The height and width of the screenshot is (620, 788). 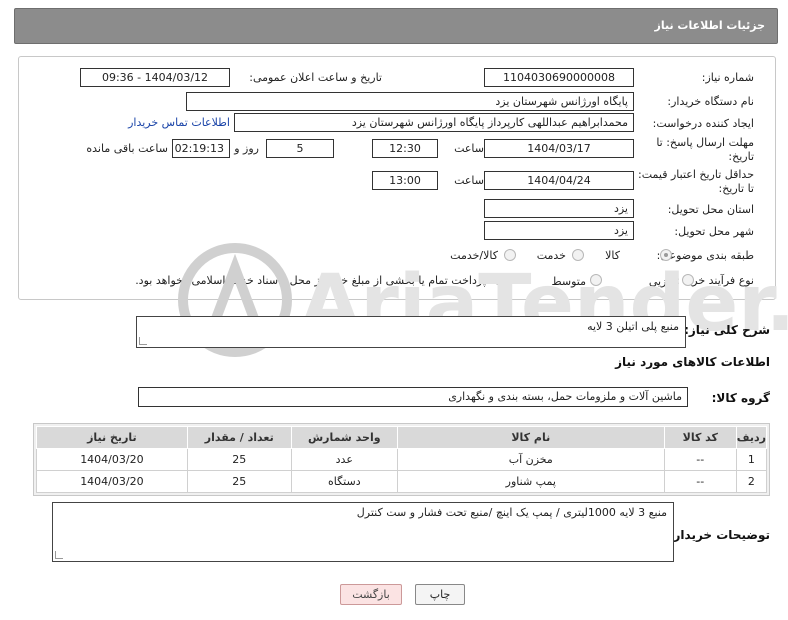 What do you see at coordinates (633, 326) in the screenshot?
I see `description-text: منبع پلی اتیلن 3 لایه` at bounding box center [633, 326].